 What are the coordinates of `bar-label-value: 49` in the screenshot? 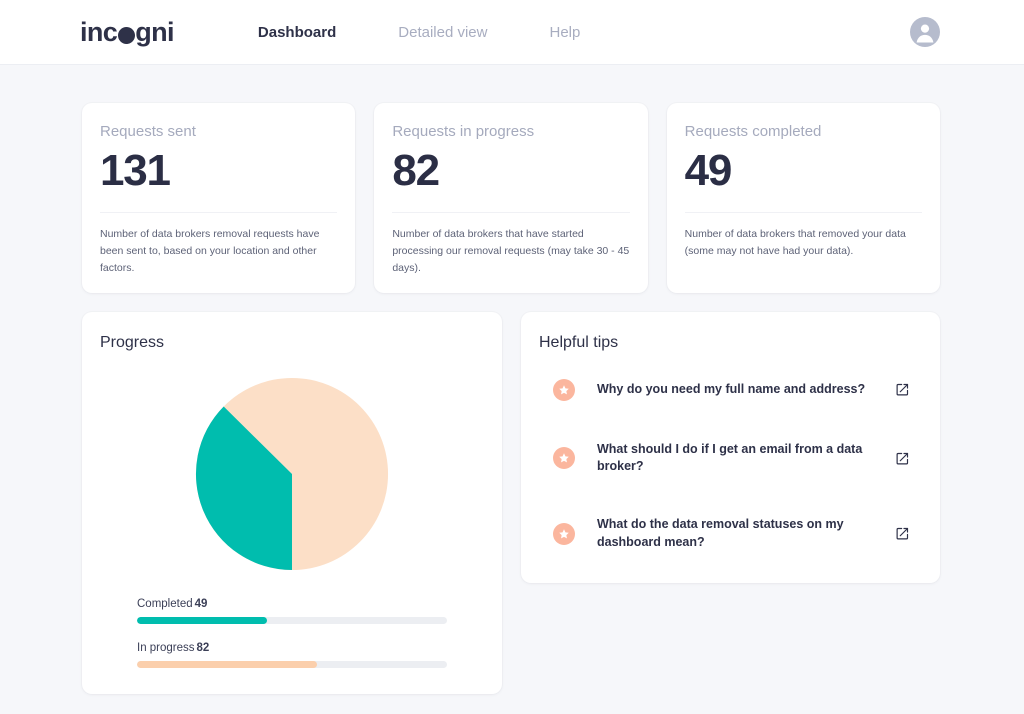 It's located at (201, 603).